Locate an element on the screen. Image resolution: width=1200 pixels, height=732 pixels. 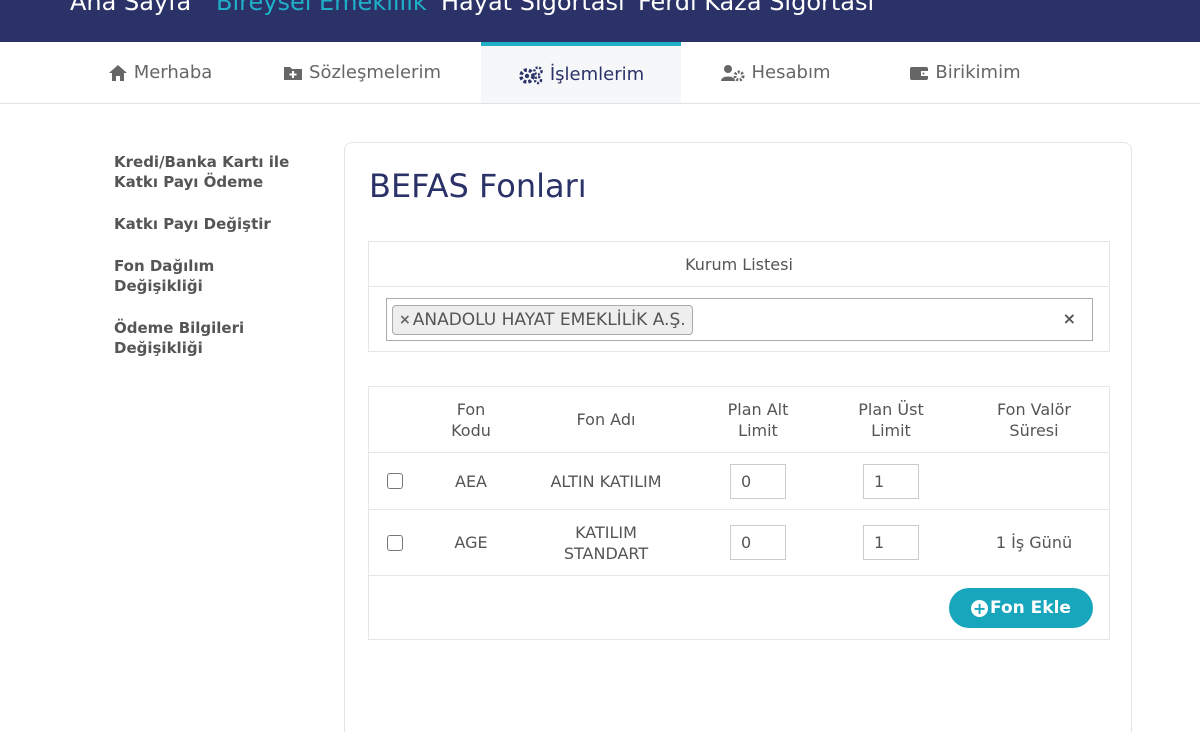
sidebar-item-katki-payi-degistir: Katkı Payı Değiştir is located at coordinates (214, 224).